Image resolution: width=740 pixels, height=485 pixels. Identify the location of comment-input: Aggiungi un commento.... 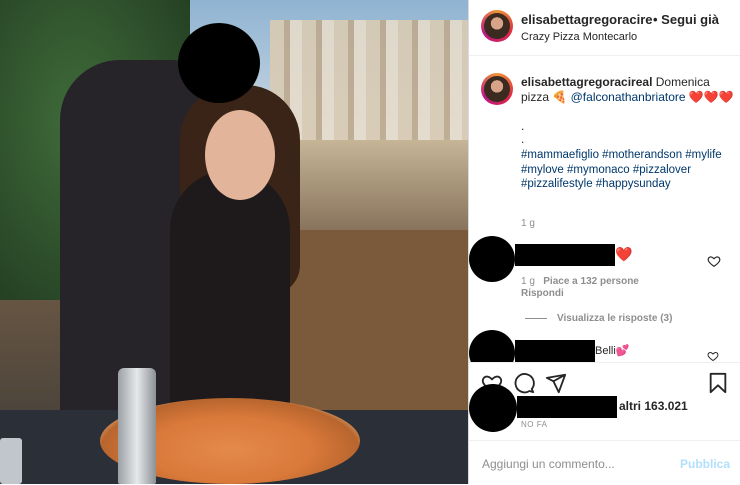
(548, 464).